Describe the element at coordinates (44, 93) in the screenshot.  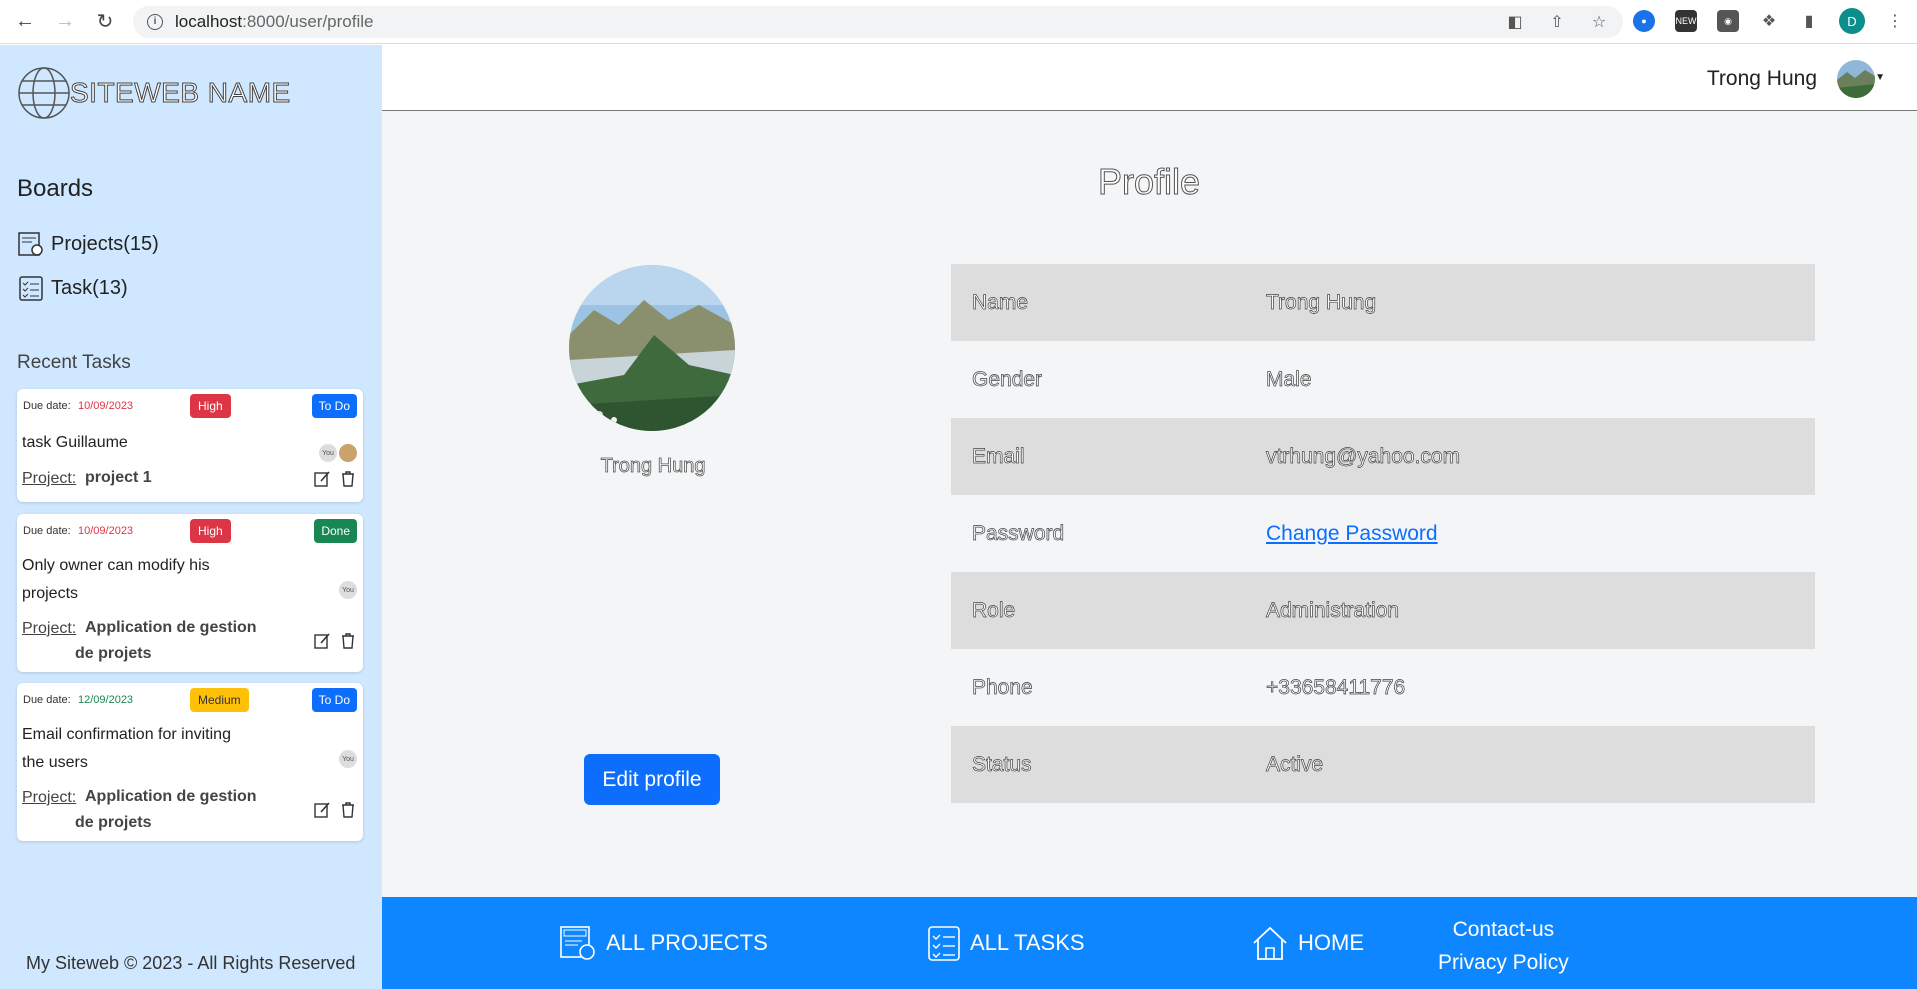
I see `globe-icon` at that location.